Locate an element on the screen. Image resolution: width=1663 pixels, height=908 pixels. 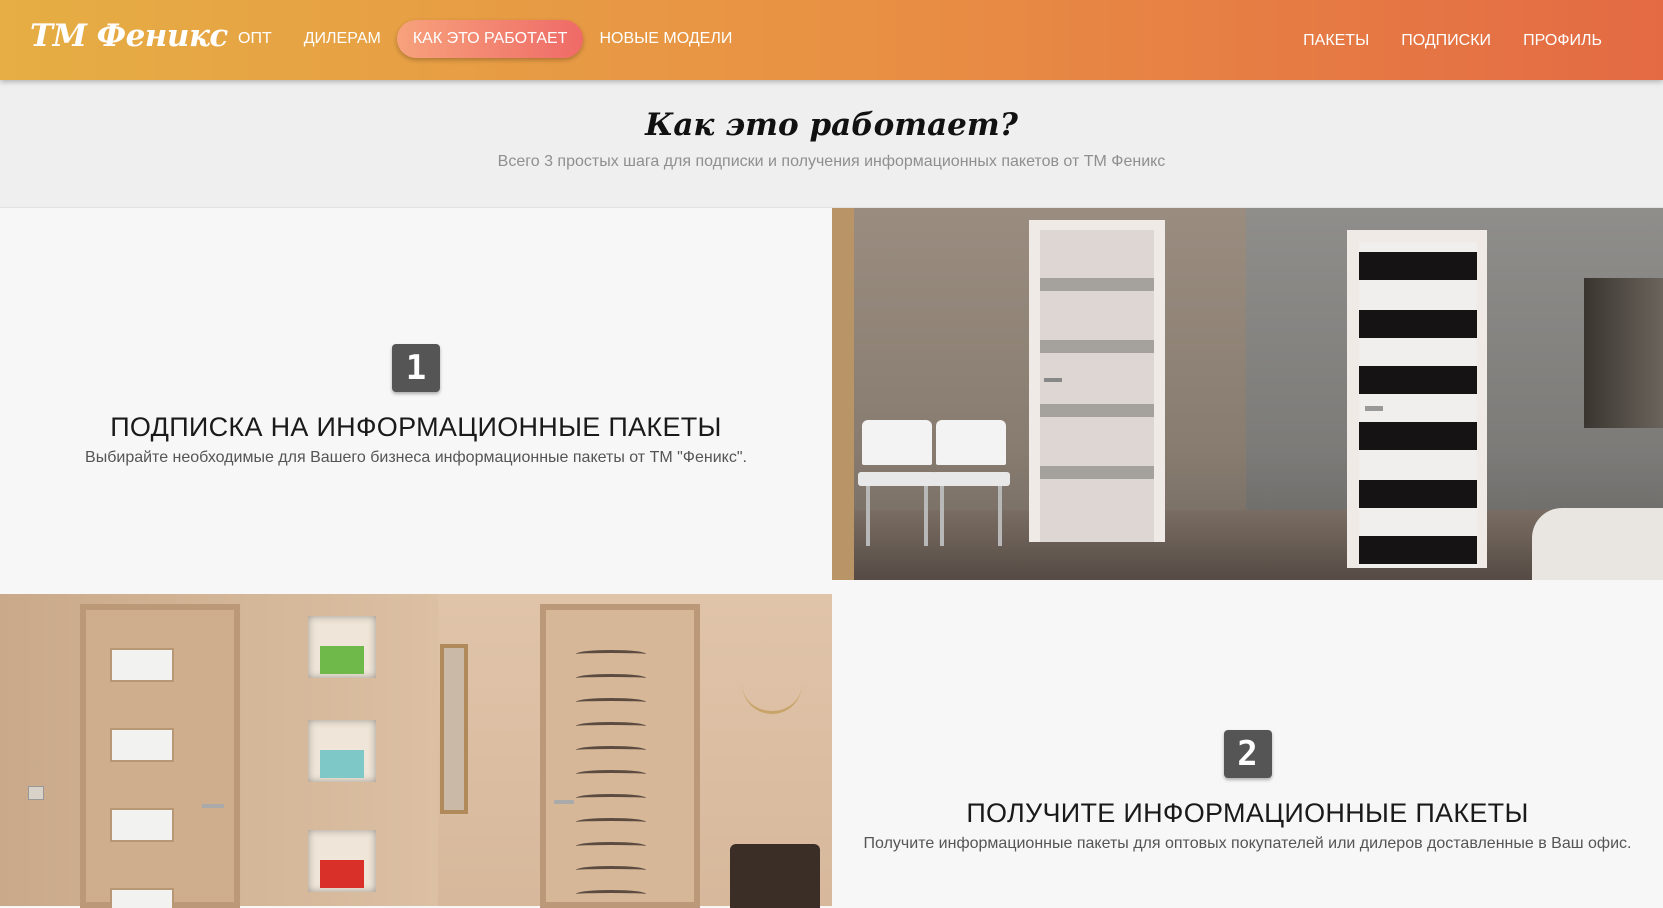
door-right is located at coordinates (1418, 405).